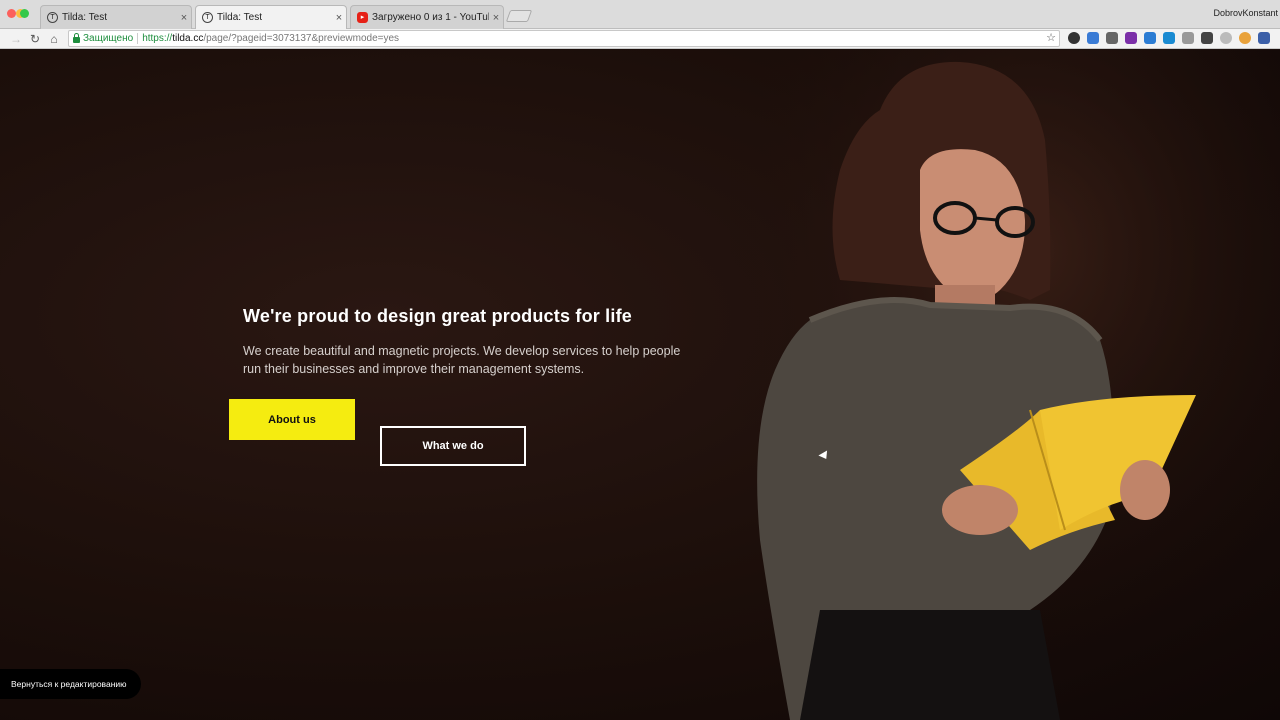 Image resolution: width=1280 pixels, height=720 pixels. I want to click on home-icon: ⌂, so click(54, 39).